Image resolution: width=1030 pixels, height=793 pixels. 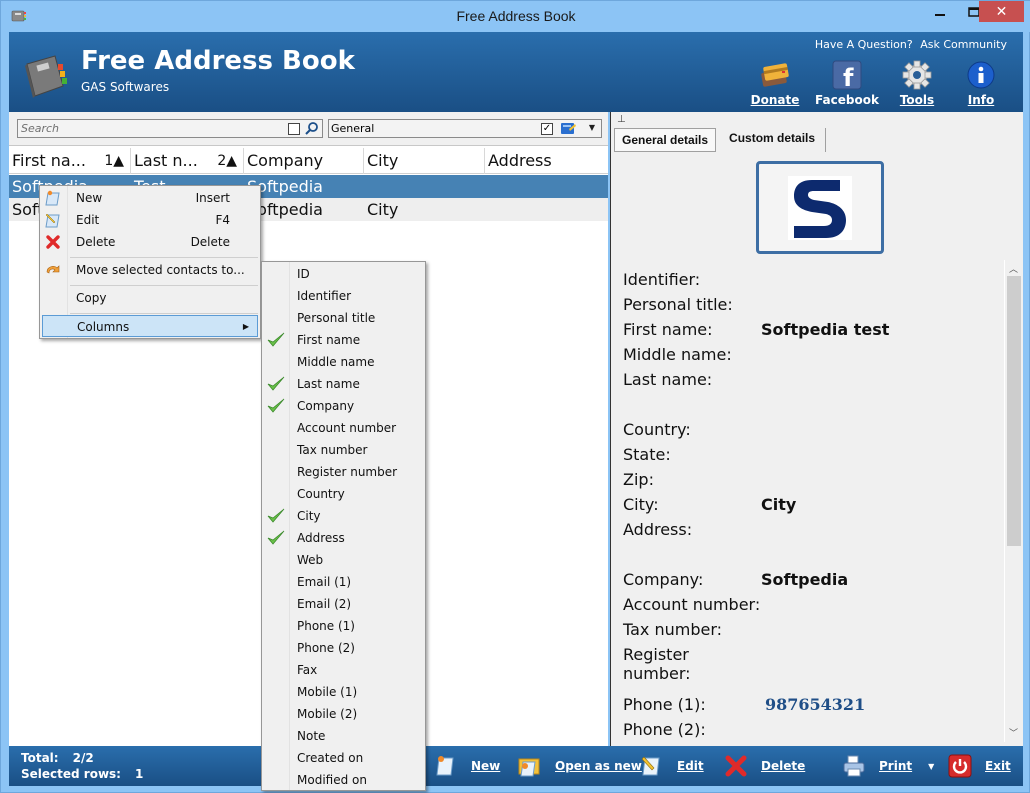 I want to click on shortcut: Insert, so click(x=212, y=198).